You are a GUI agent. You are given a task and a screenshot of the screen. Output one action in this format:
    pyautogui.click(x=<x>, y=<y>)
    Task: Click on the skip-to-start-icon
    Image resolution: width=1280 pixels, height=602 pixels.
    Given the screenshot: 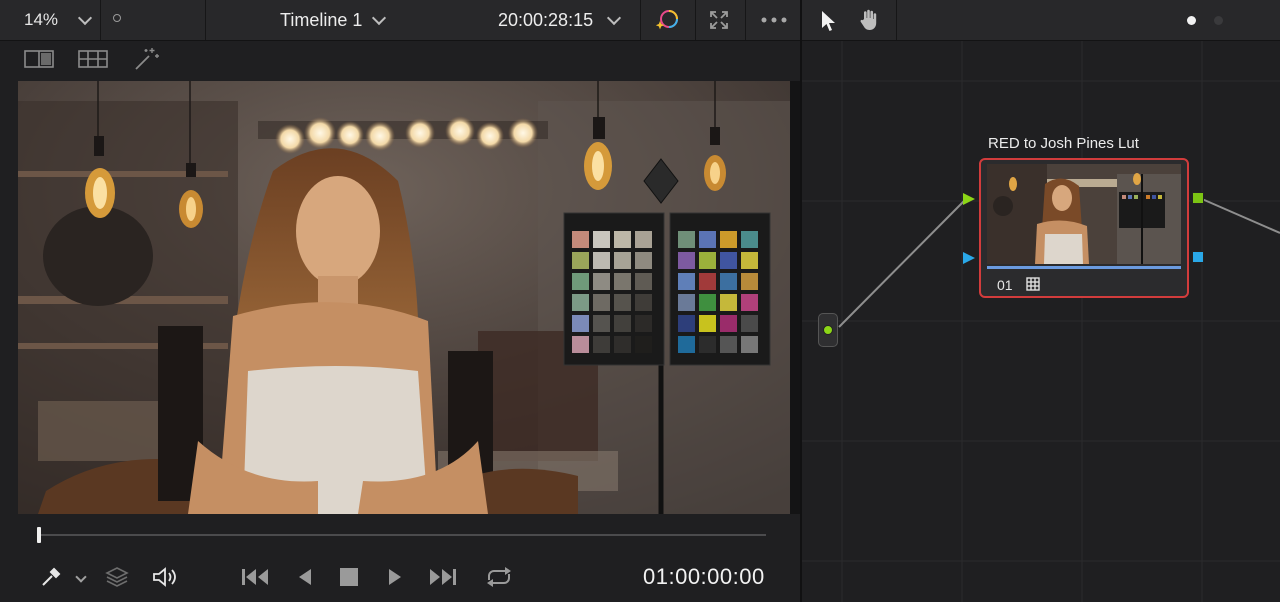 What is the action you would take?
    pyautogui.click(x=255, y=577)
    